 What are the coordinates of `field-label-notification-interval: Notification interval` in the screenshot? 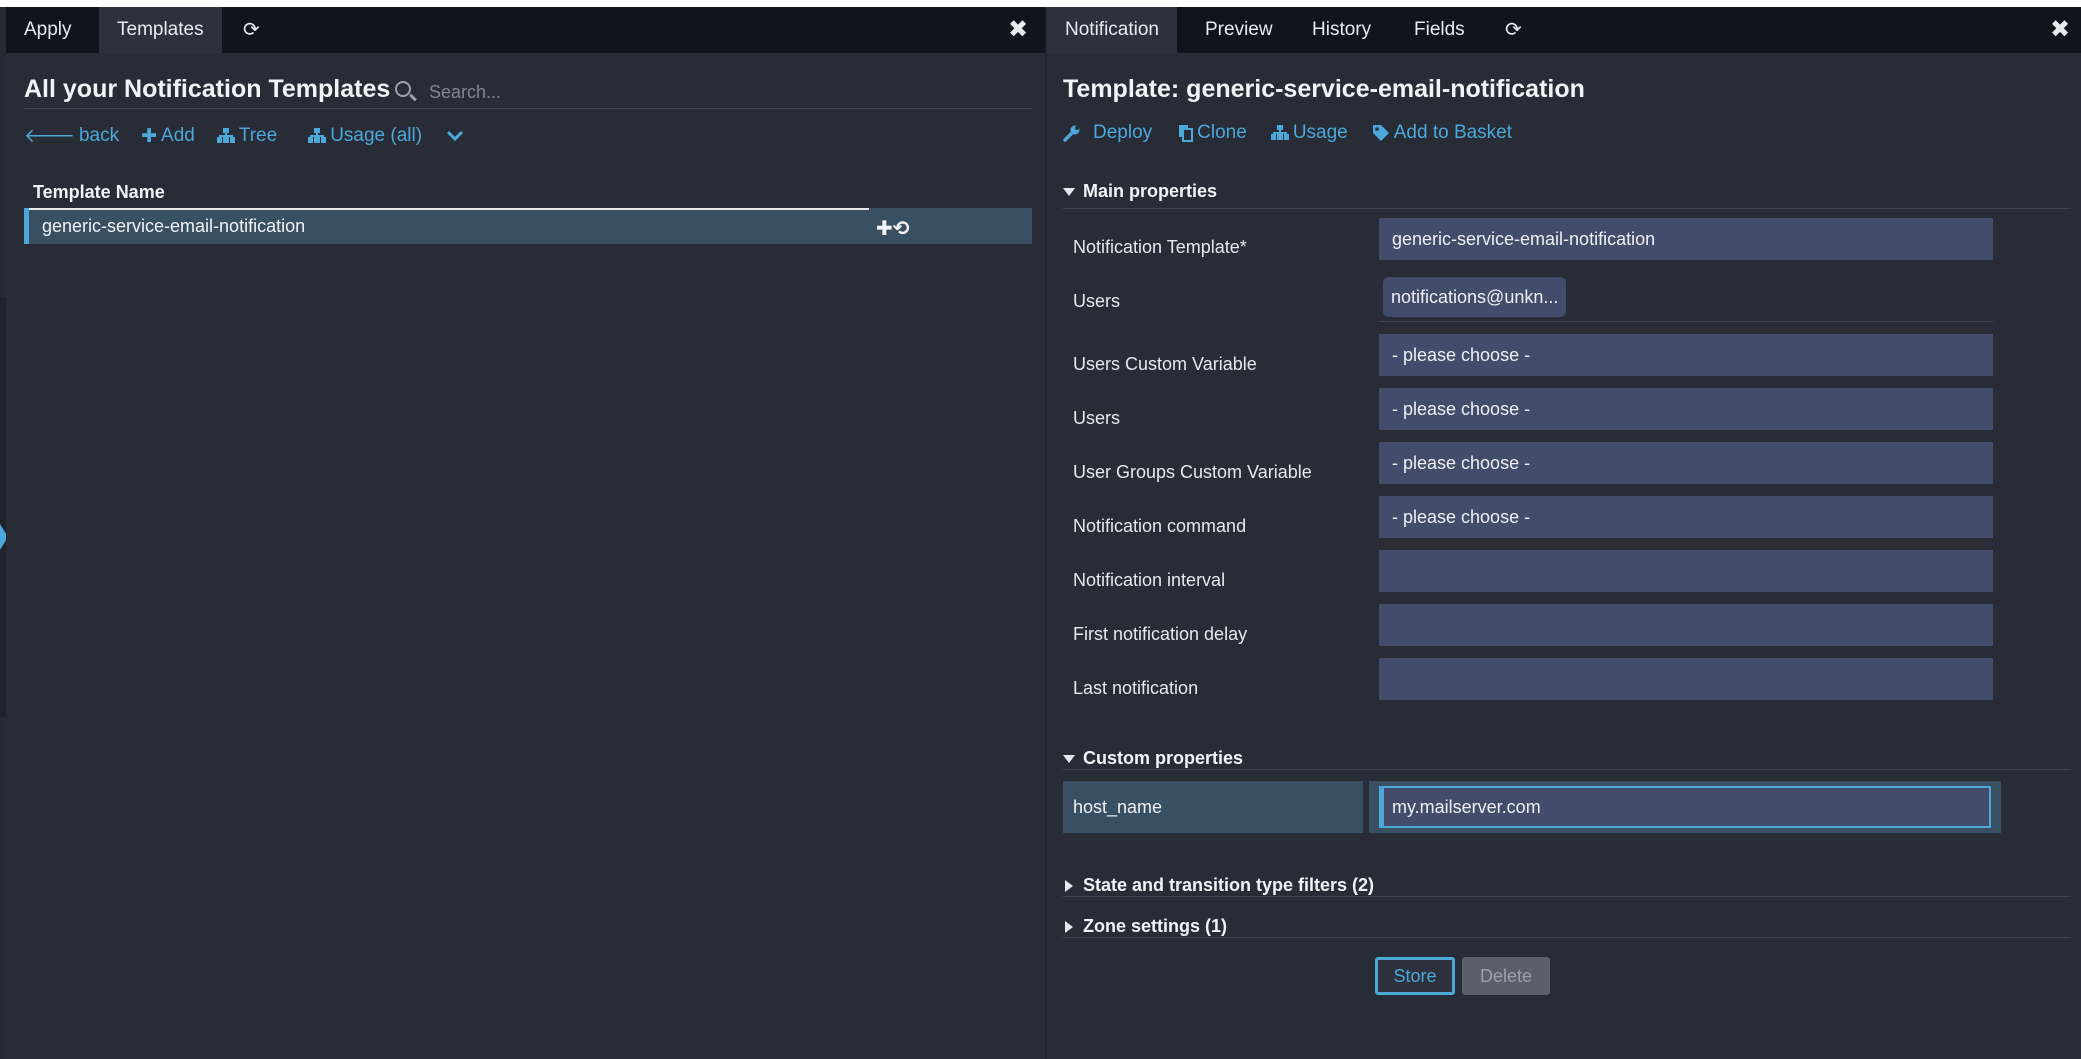 It's located at (1149, 580).